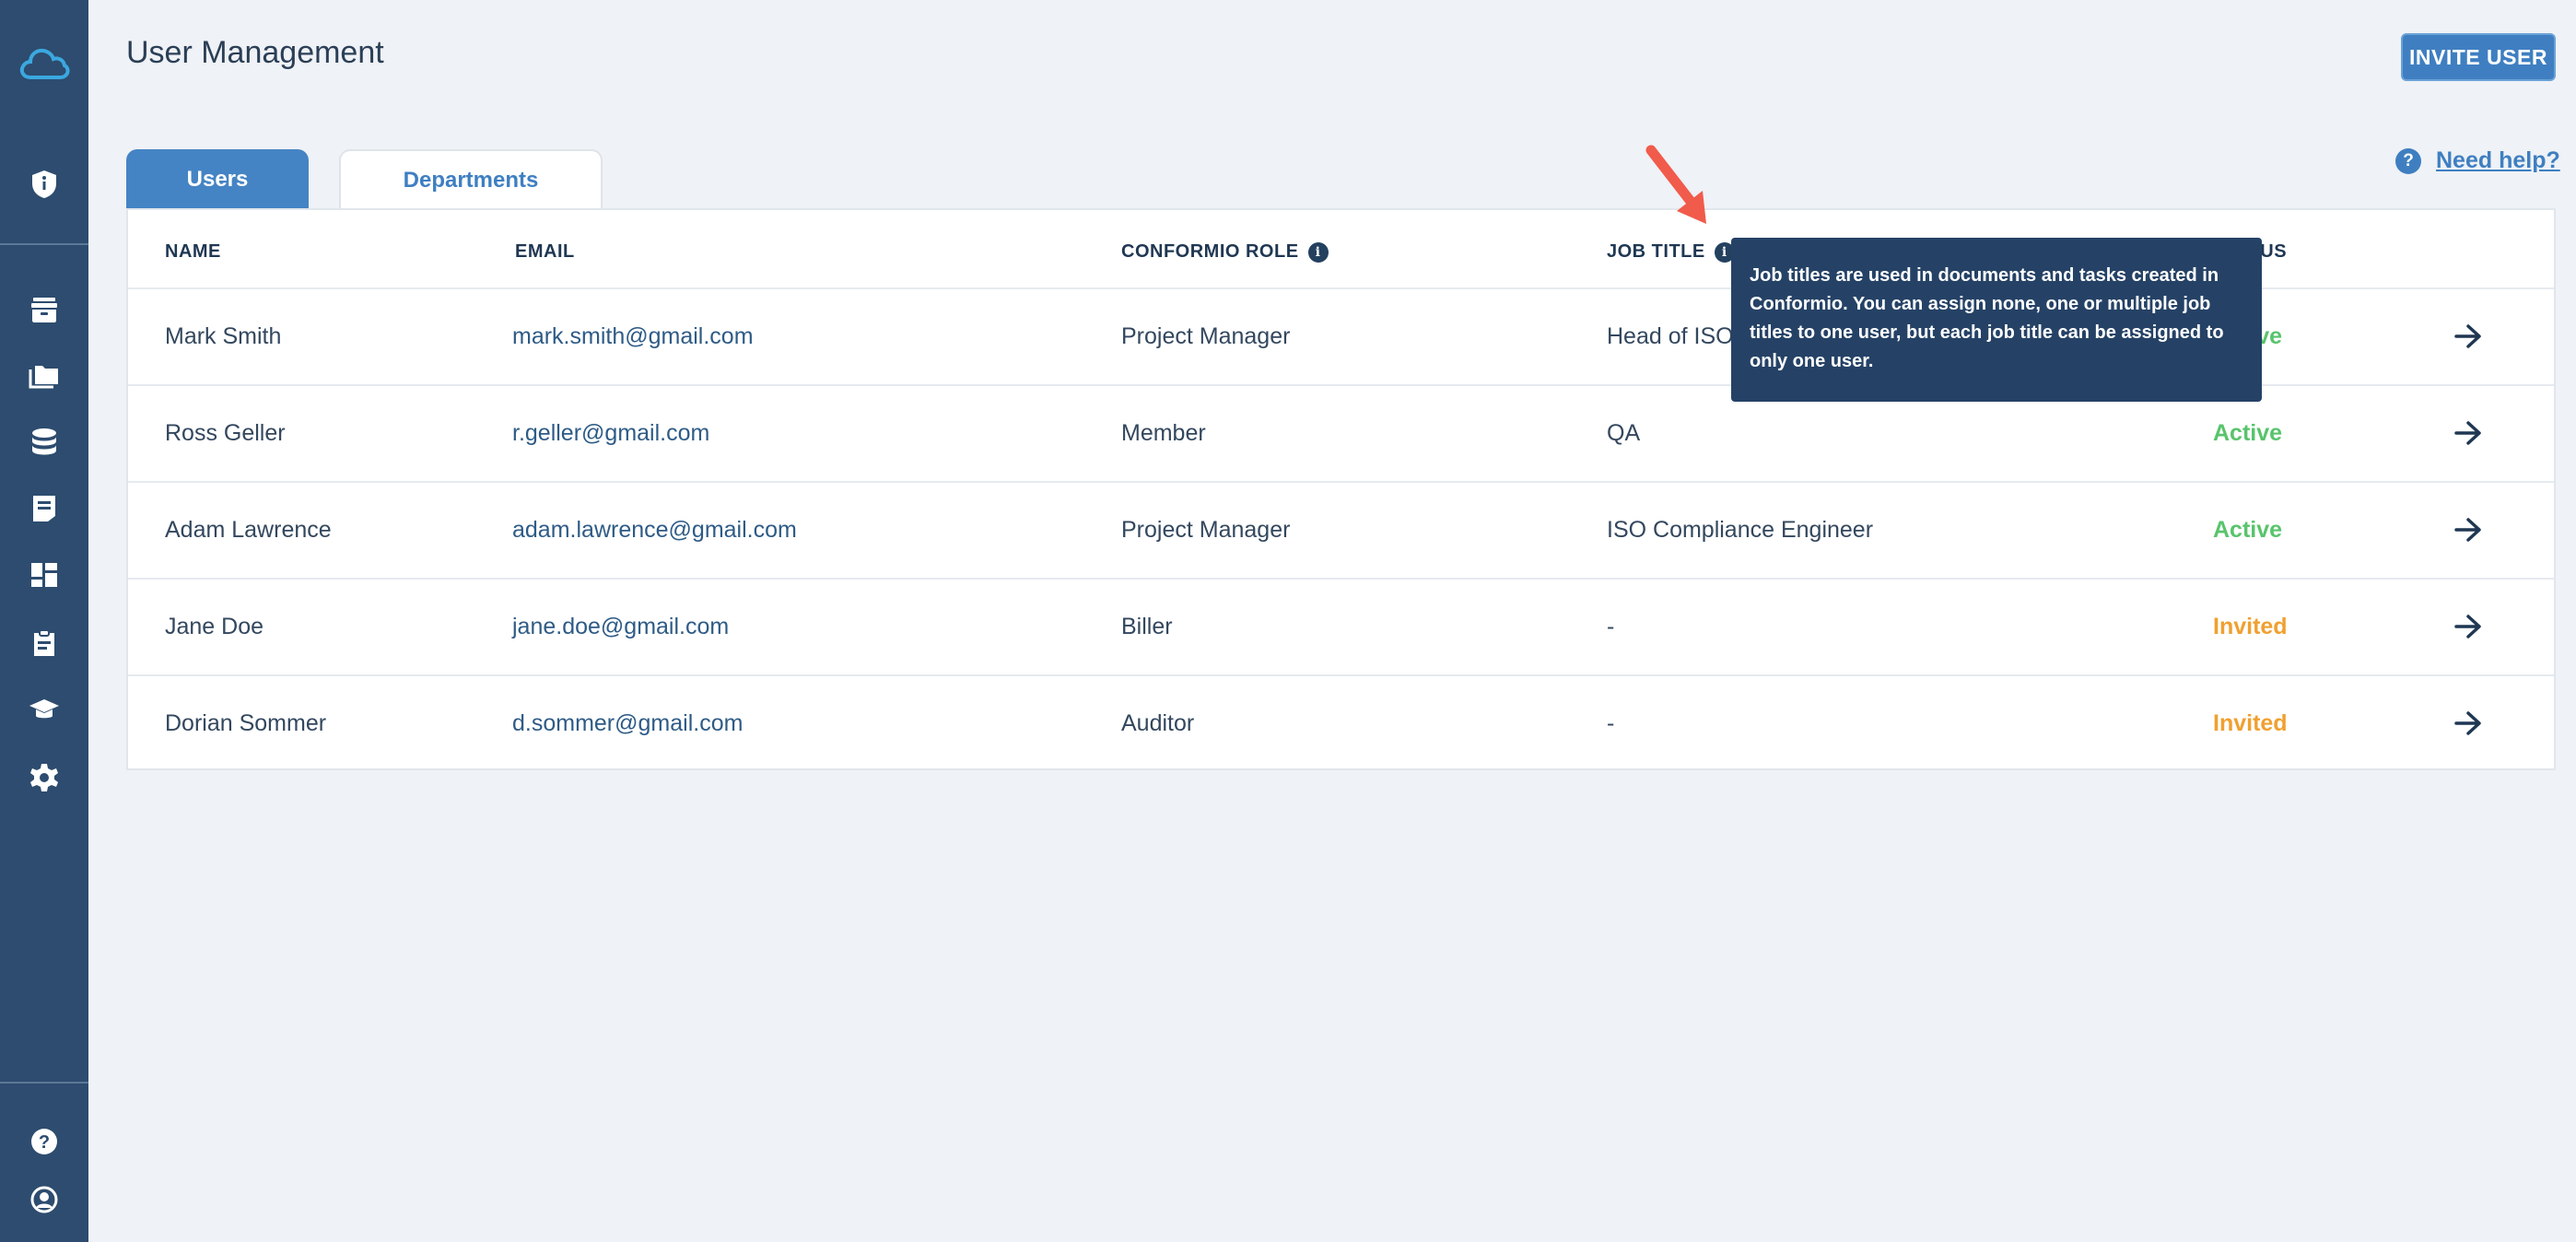 Image resolution: width=2576 pixels, height=1242 pixels. What do you see at coordinates (1341, 626) in the screenshot?
I see `table-row: Jane Doe jane.doe@gmail.com Biller - Invited` at bounding box center [1341, 626].